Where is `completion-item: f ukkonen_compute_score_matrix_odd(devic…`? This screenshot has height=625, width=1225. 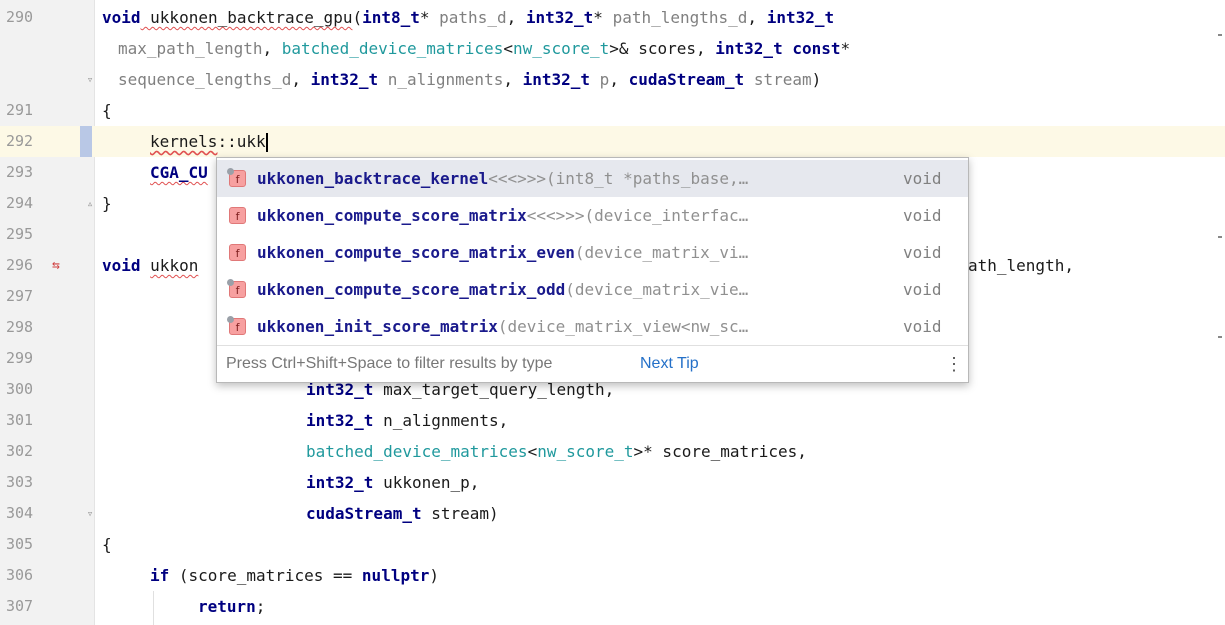
completion-item: f ukkonen_compute_score_matrix_odd(devic… is located at coordinates (592, 289).